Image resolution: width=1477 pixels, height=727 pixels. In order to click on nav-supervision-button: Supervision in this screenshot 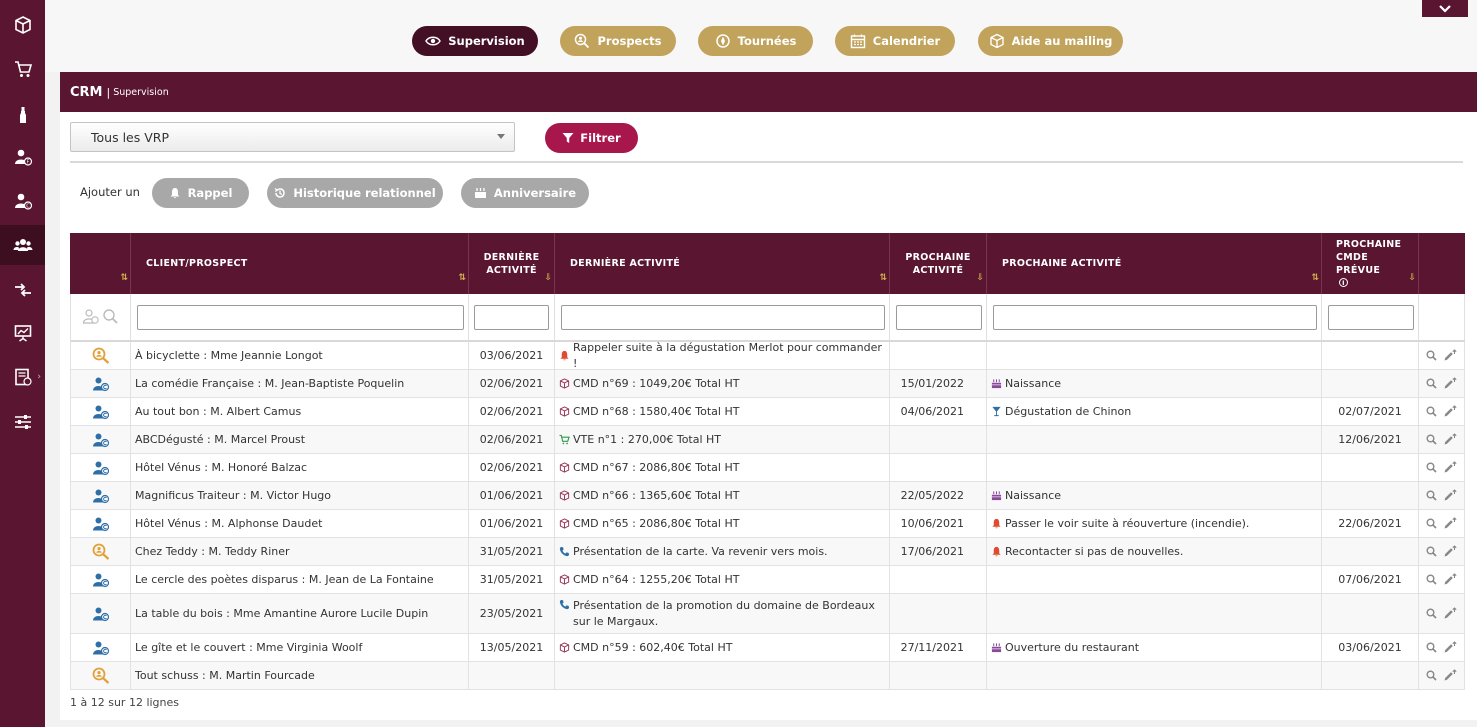, I will do `click(475, 41)`.